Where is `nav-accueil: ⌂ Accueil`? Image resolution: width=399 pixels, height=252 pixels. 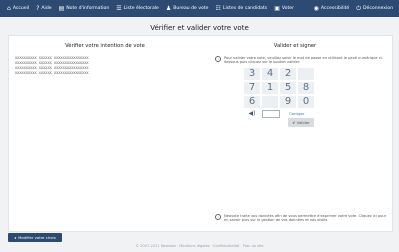
nav-accueil: ⌂ Accueil is located at coordinates (18, 8).